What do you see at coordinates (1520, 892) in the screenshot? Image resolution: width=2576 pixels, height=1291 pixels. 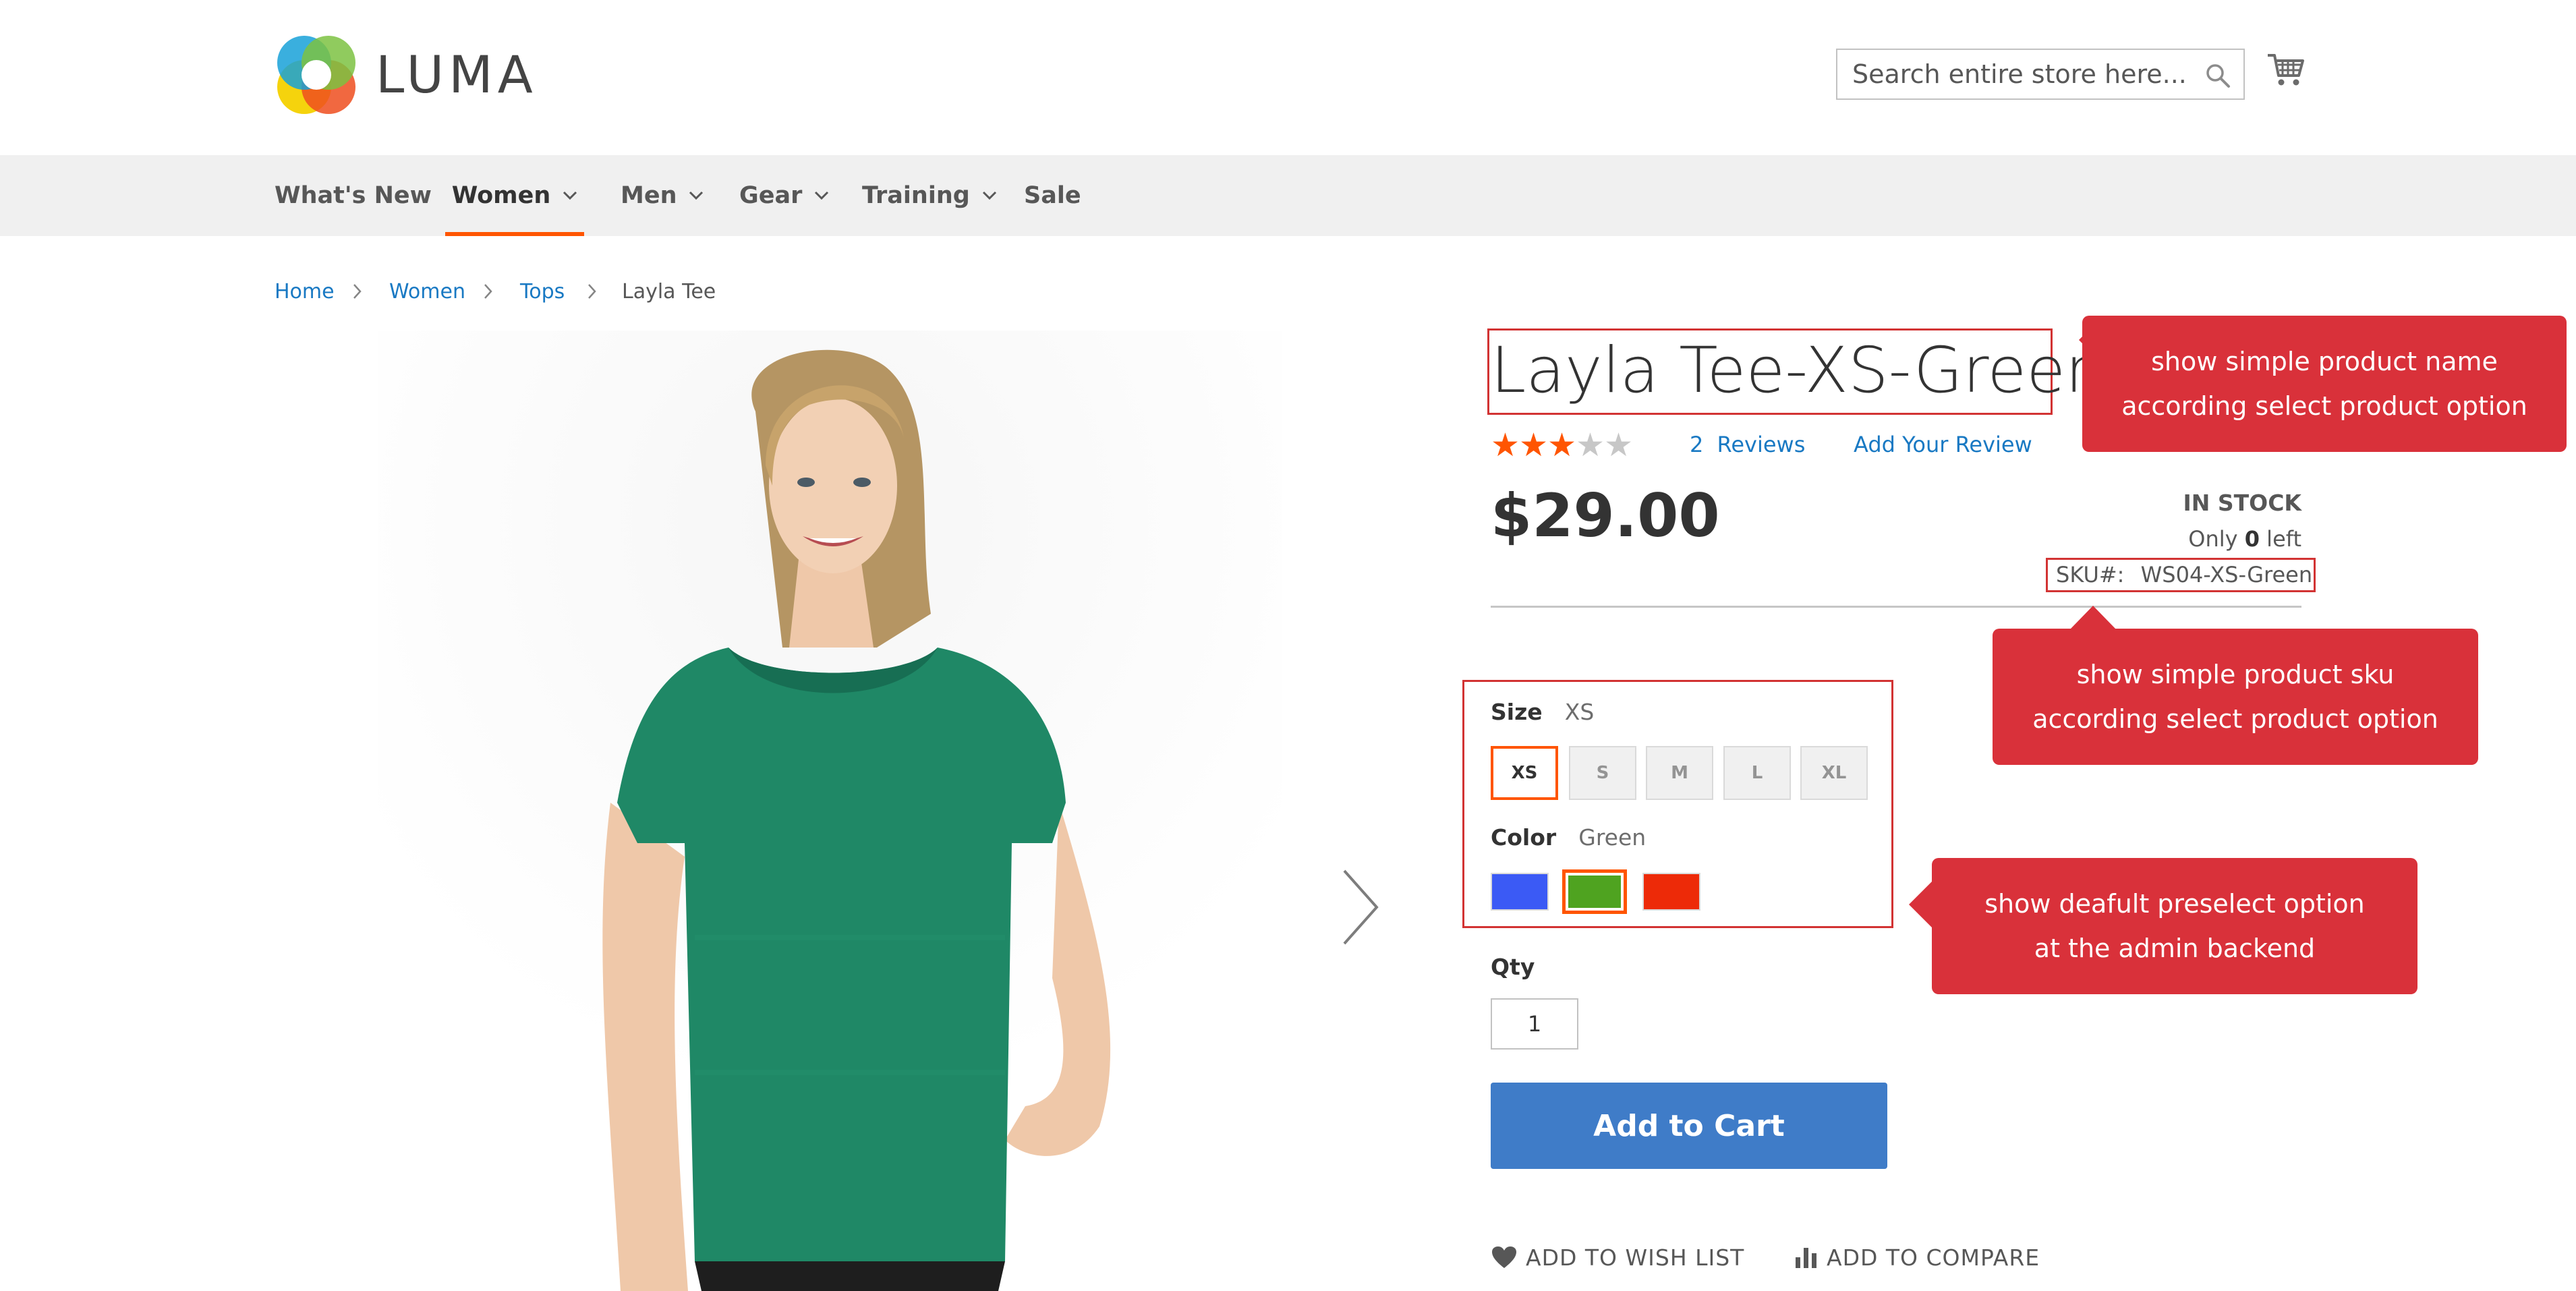 I see `color-swatch-blue` at bounding box center [1520, 892].